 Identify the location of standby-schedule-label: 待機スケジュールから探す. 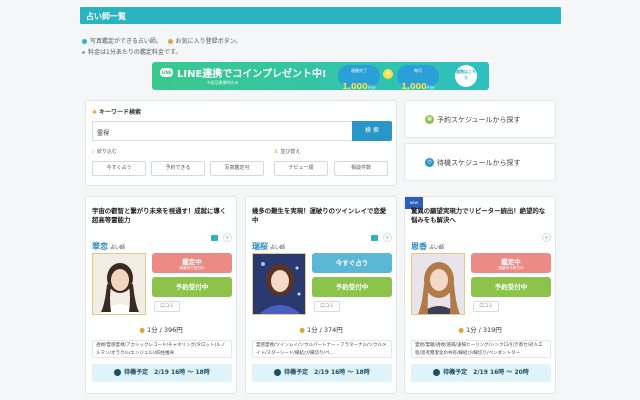
(479, 163).